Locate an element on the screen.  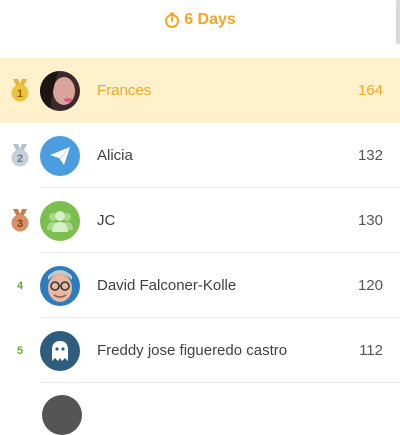
leaderboard-row: 1 Frances 164 is located at coordinates (200, 90).